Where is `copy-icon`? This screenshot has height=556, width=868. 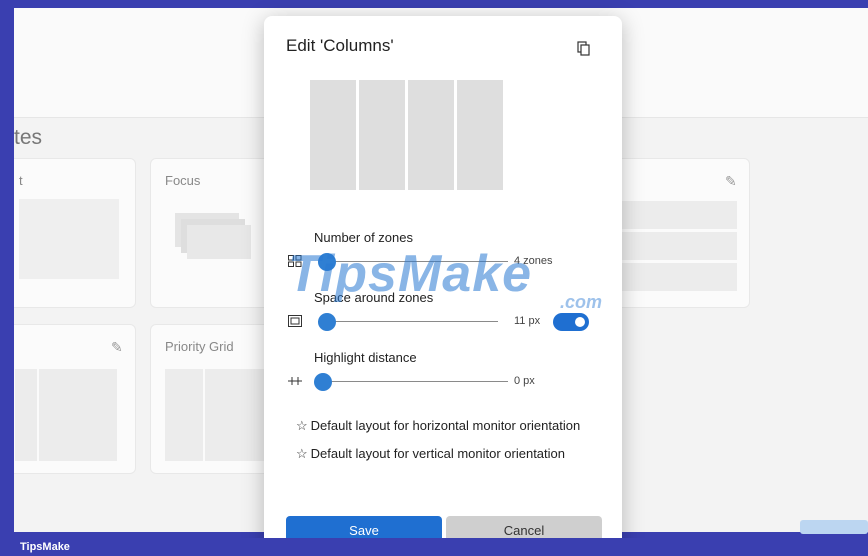
copy-icon is located at coordinates (584, 48).